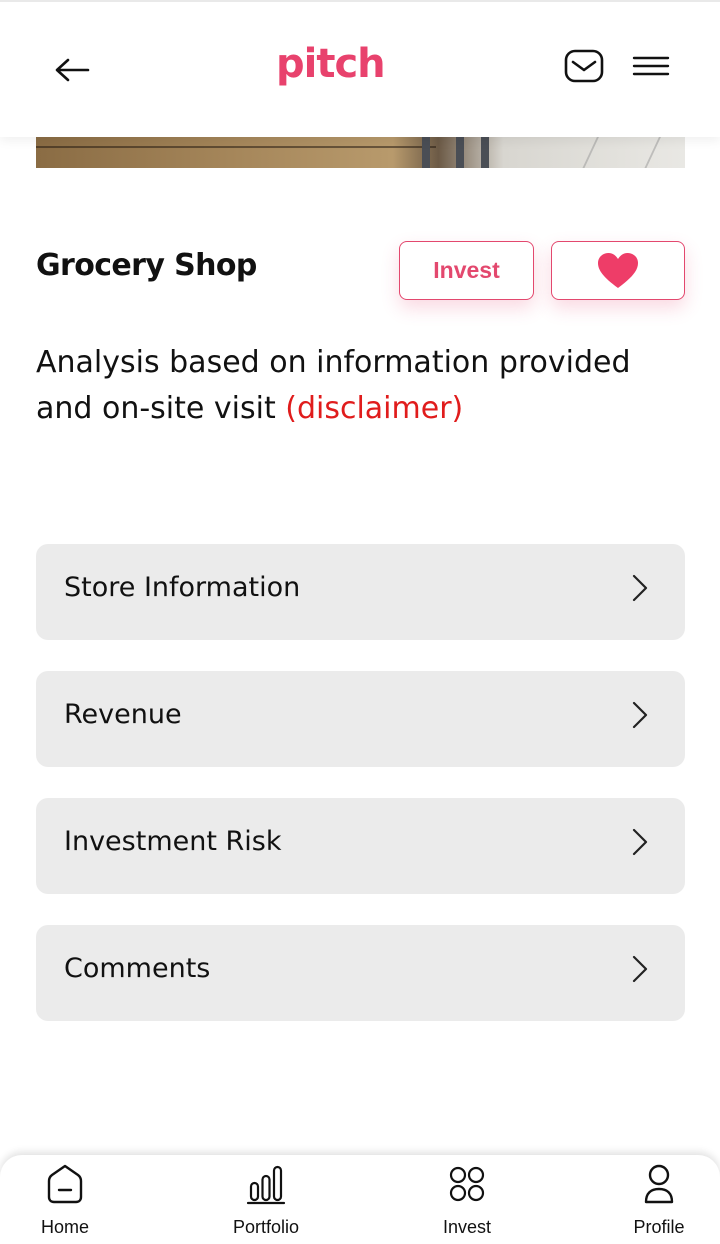 The image size is (720, 1244). I want to click on section-comments: Comments, so click(360, 973).